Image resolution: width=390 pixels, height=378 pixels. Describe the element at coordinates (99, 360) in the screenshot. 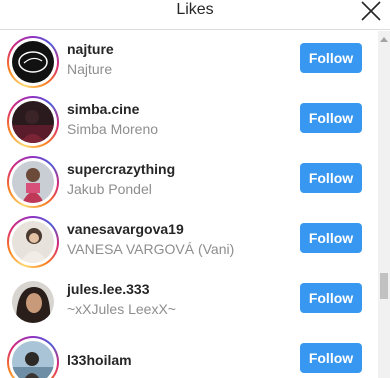

I see `username: l33hoilam` at that location.